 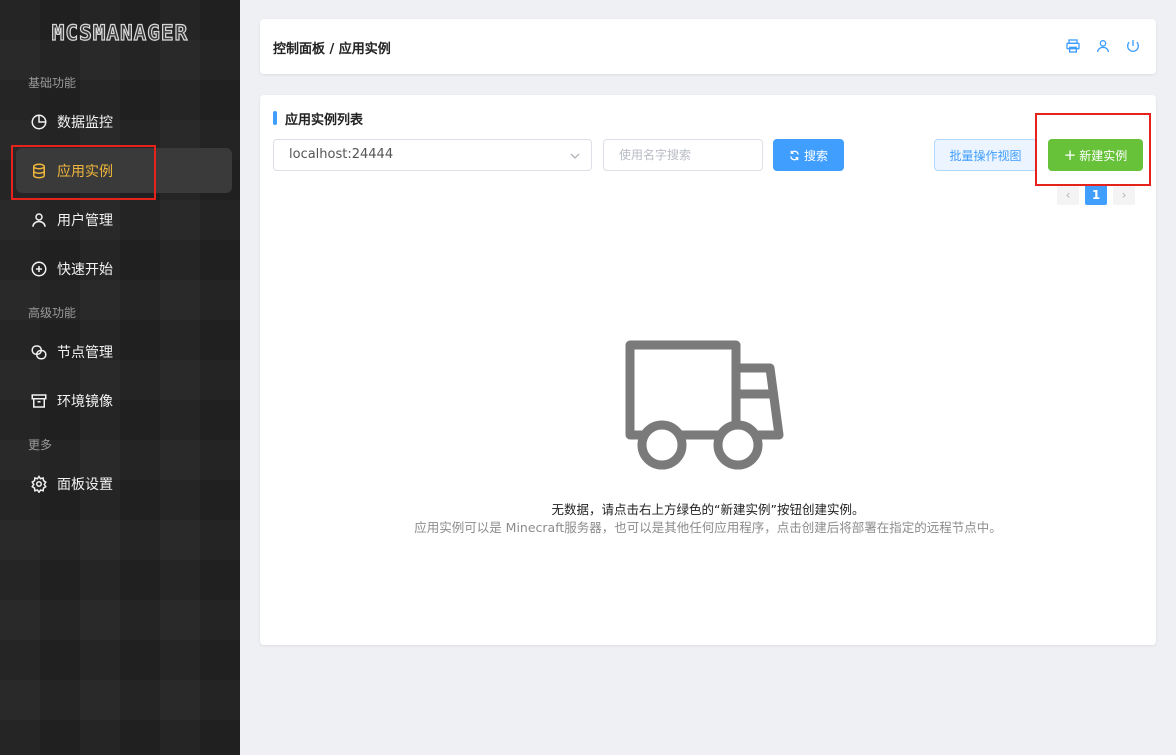 What do you see at coordinates (1124, 195) in the screenshot?
I see `pagination-next: ›` at bounding box center [1124, 195].